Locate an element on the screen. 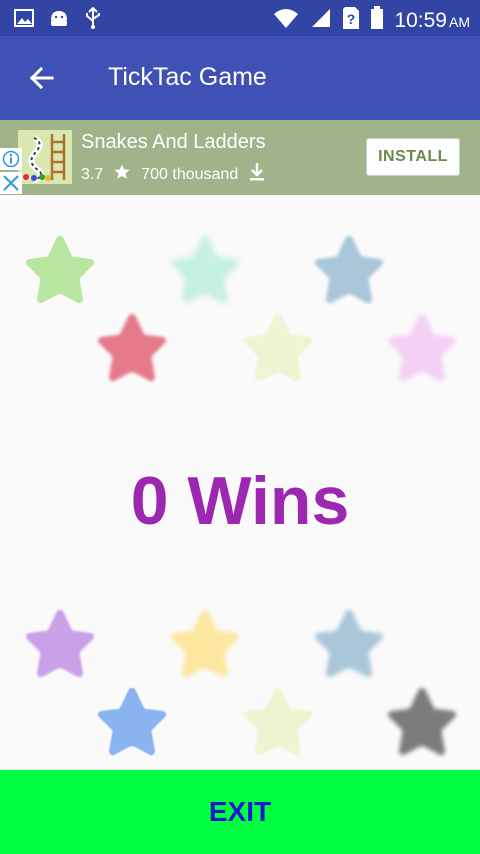  back-arrow-icon is located at coordinates (42, 78).